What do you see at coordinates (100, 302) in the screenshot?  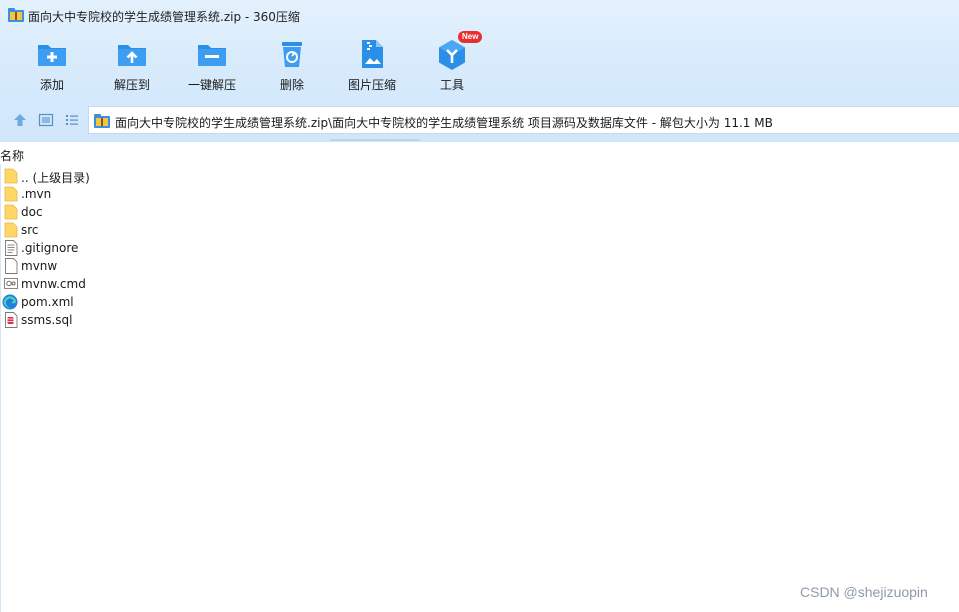 I see `list-item-pom-xml: pom.xml` at bounding box center [100, 302].